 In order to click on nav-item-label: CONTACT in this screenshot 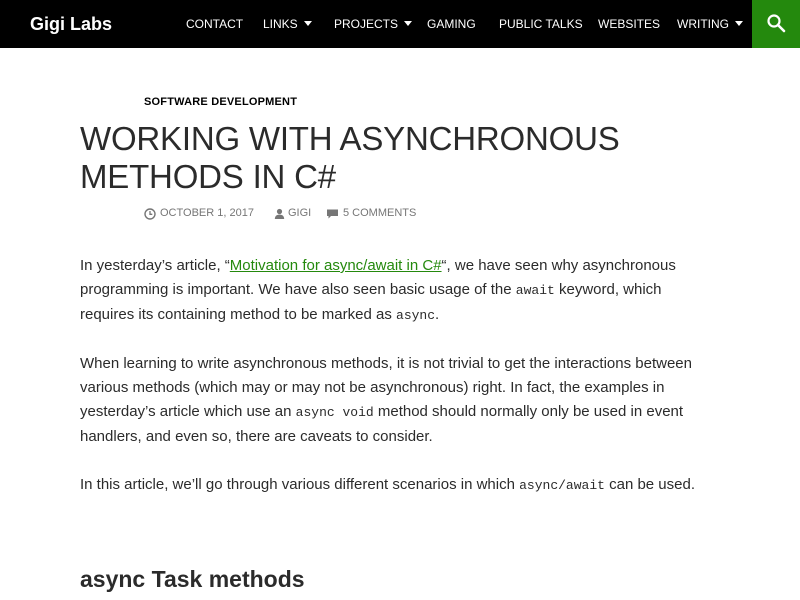, I will do `click(215, 24)`.